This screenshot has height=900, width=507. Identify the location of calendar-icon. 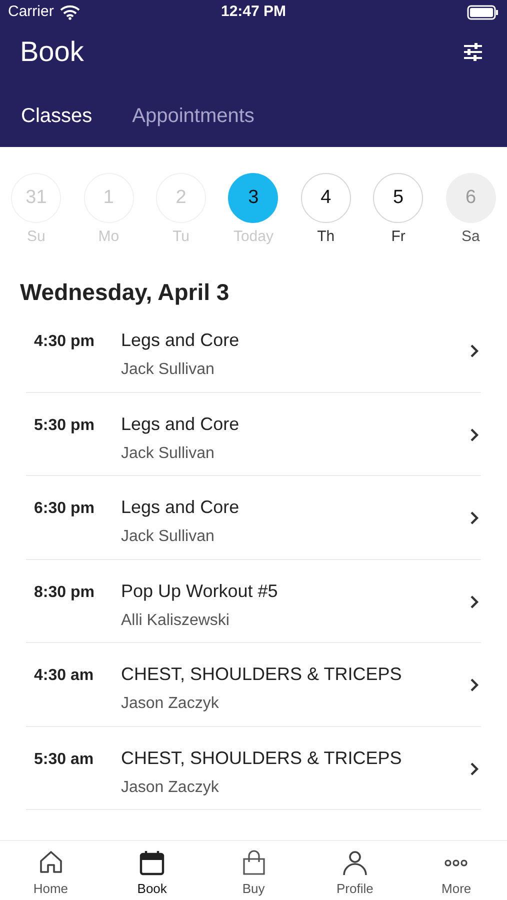
(152, 863).